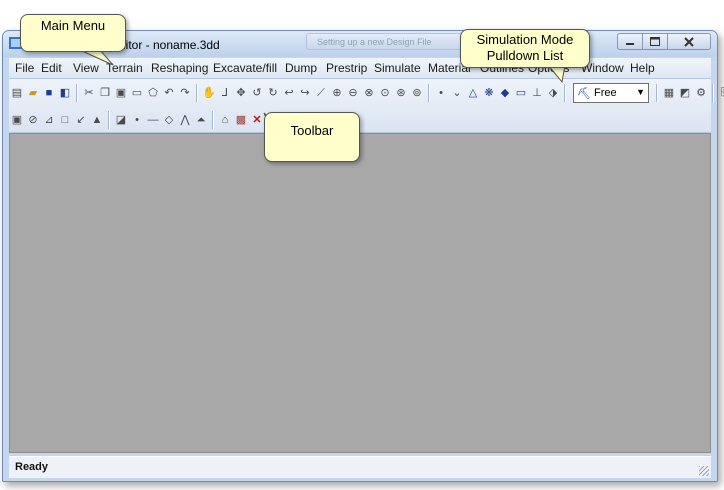 The width and height of the screenshot is (724, 490). I want to click on callout-toolbar-text: Toolbar, so click(312, 130).